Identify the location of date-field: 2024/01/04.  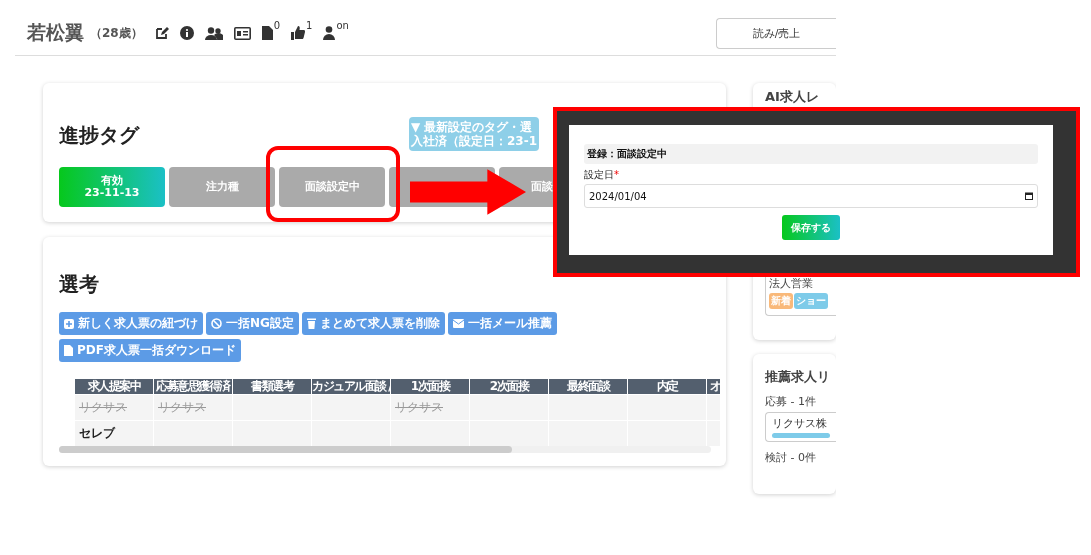
(811, 196).